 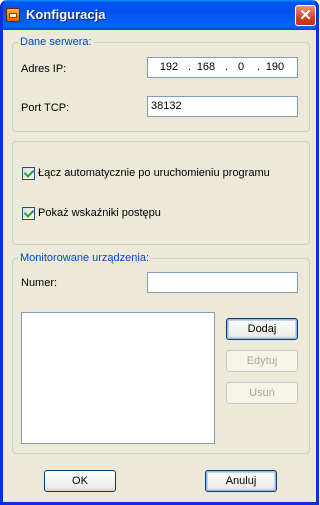 I want to click on remove-button: Usuń, so click(x=262, y=393).